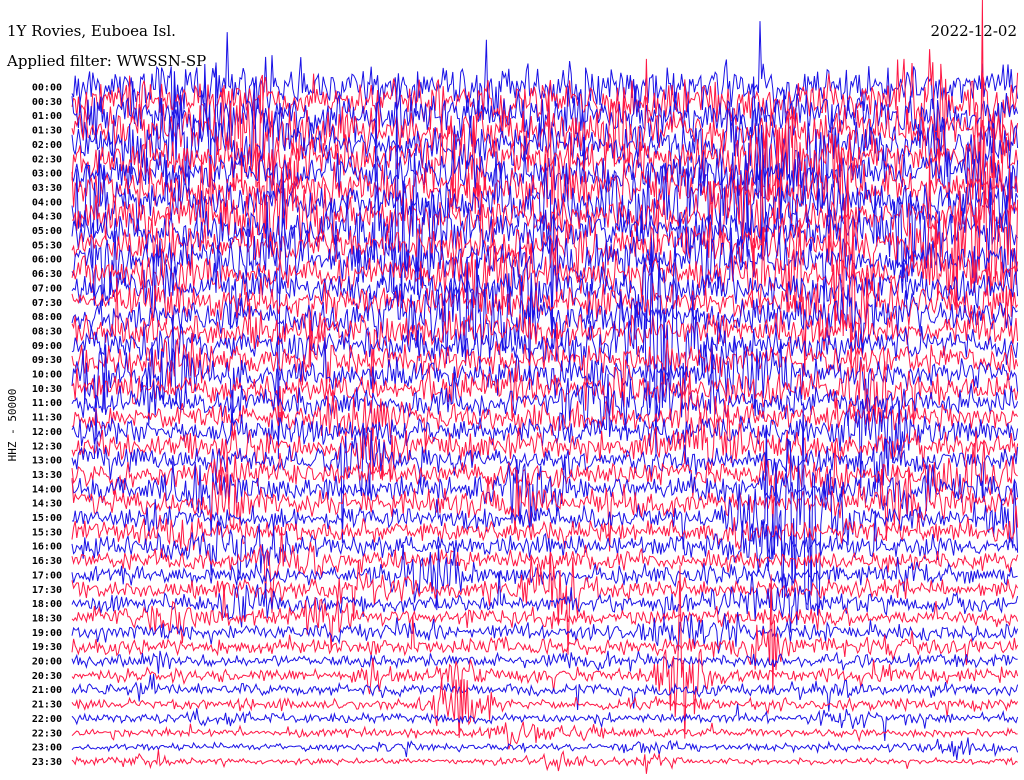 The image size is (1024, 780). Describe the element at coordinates (47, 202) in the screenshot. I see `row-time-label: 04:00` at that location.